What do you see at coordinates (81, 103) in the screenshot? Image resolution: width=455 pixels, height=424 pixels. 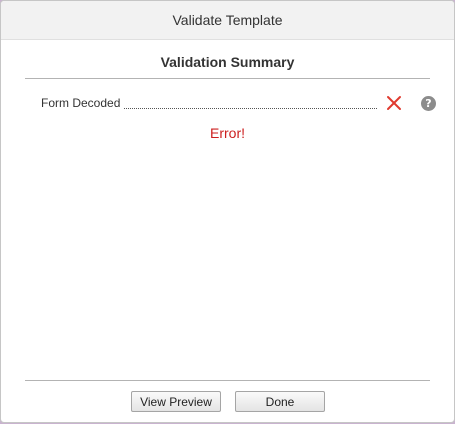 I see `validation-item-label: Form Decoded` at bounding box center [81, 103].